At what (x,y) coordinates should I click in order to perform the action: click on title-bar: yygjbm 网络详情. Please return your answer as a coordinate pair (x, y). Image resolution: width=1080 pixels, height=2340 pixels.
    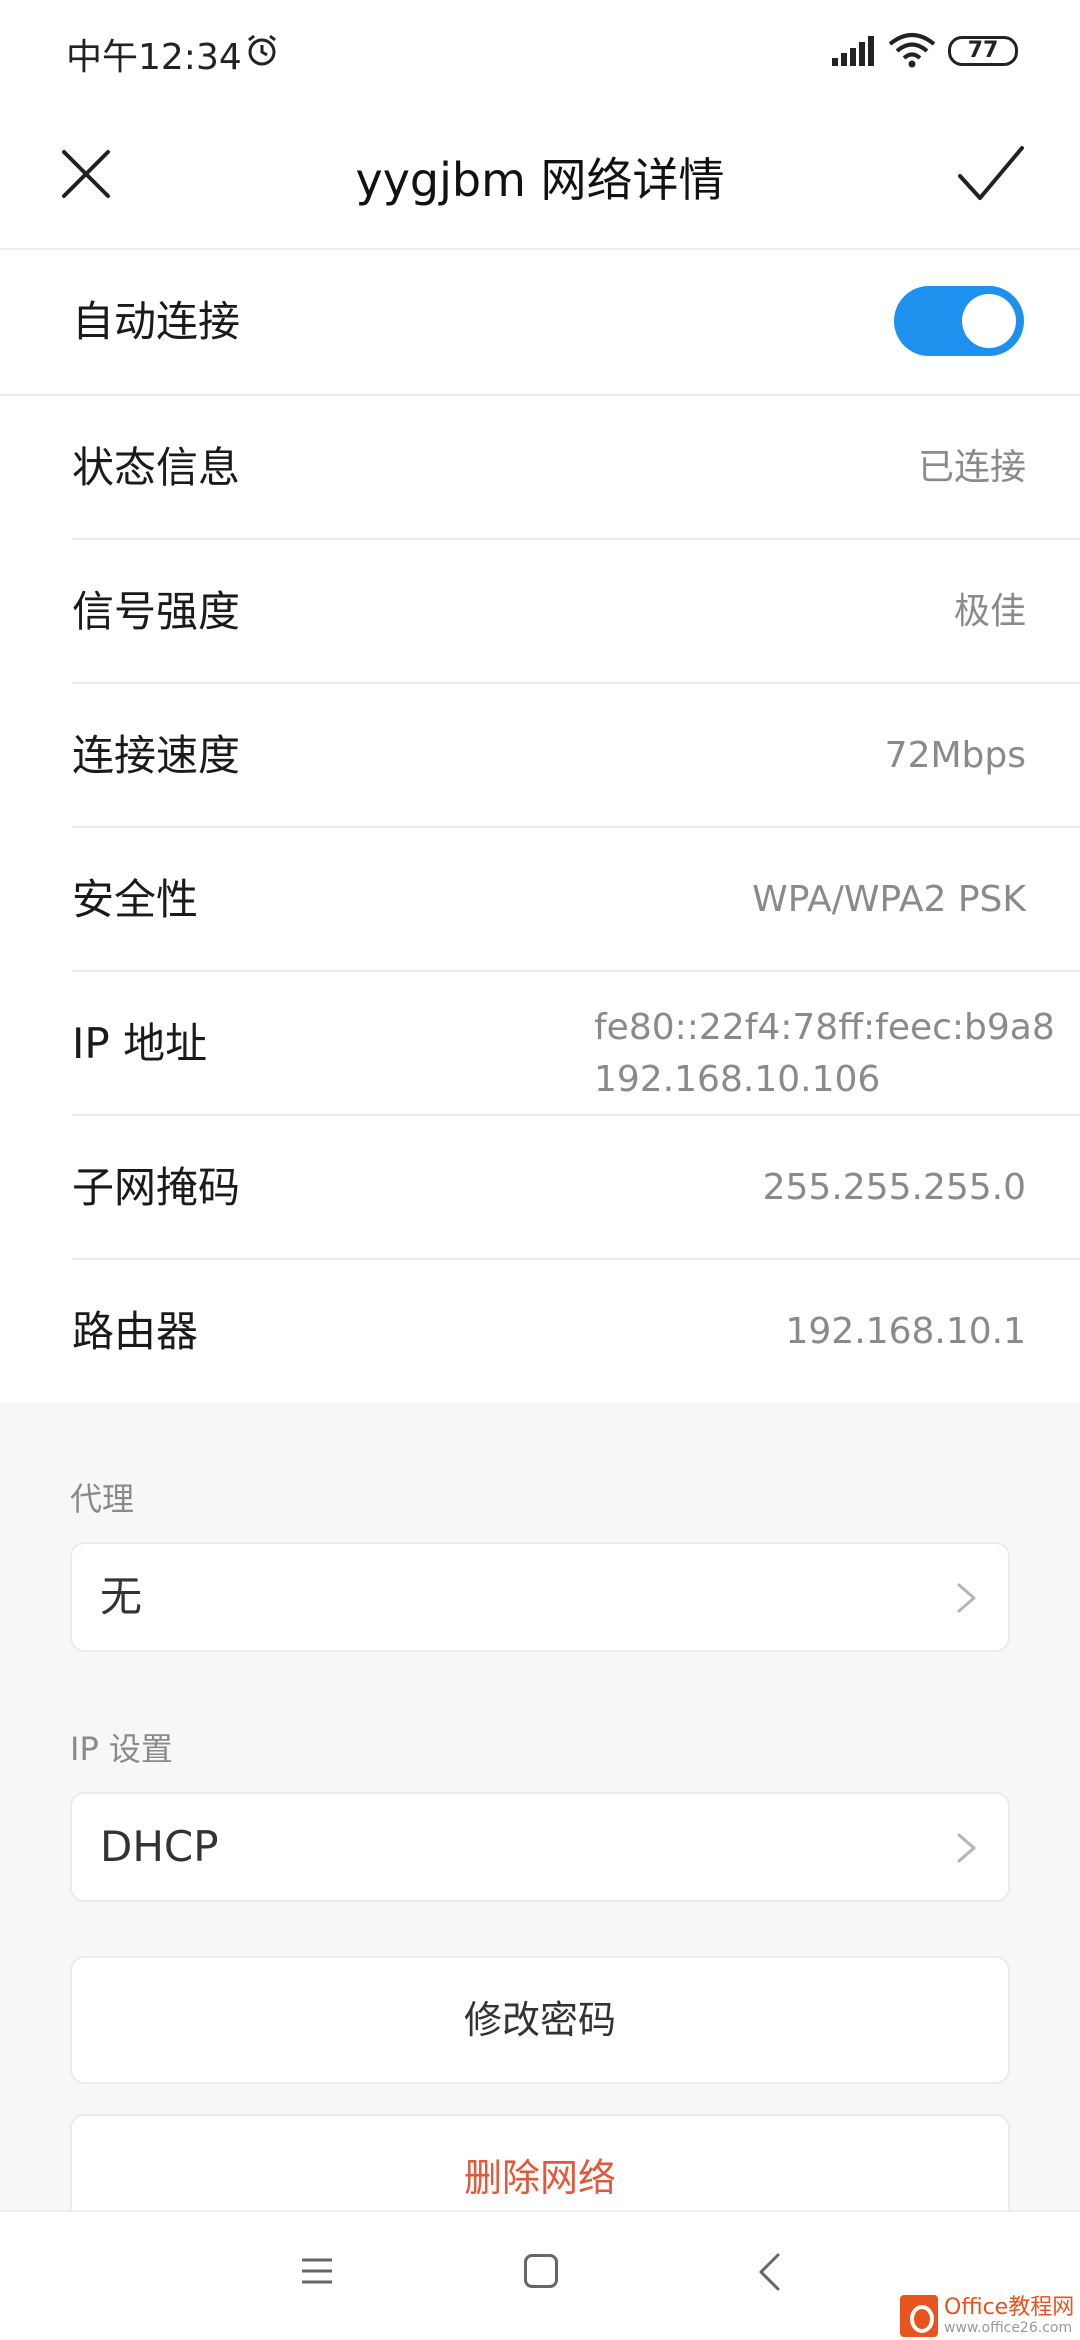
    Looking at the image, I should click on (540, 177).